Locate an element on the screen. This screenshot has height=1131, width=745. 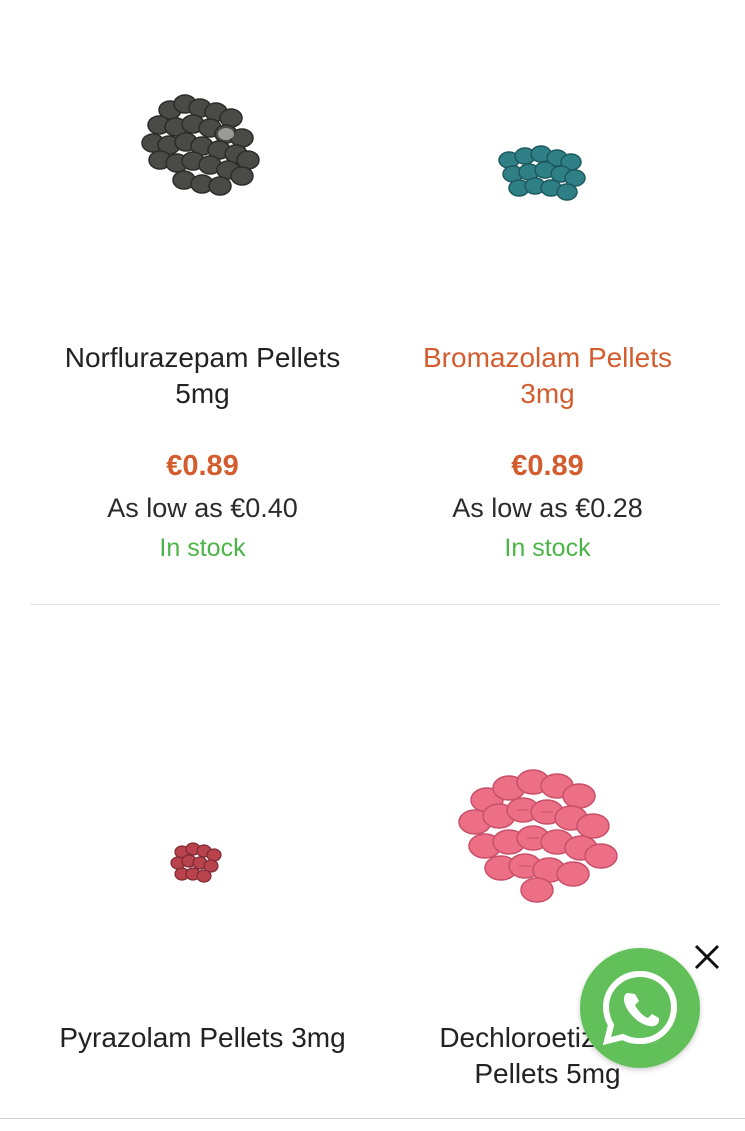
product-low-price: As low as €0.40 is located at coordinates (202, 508).